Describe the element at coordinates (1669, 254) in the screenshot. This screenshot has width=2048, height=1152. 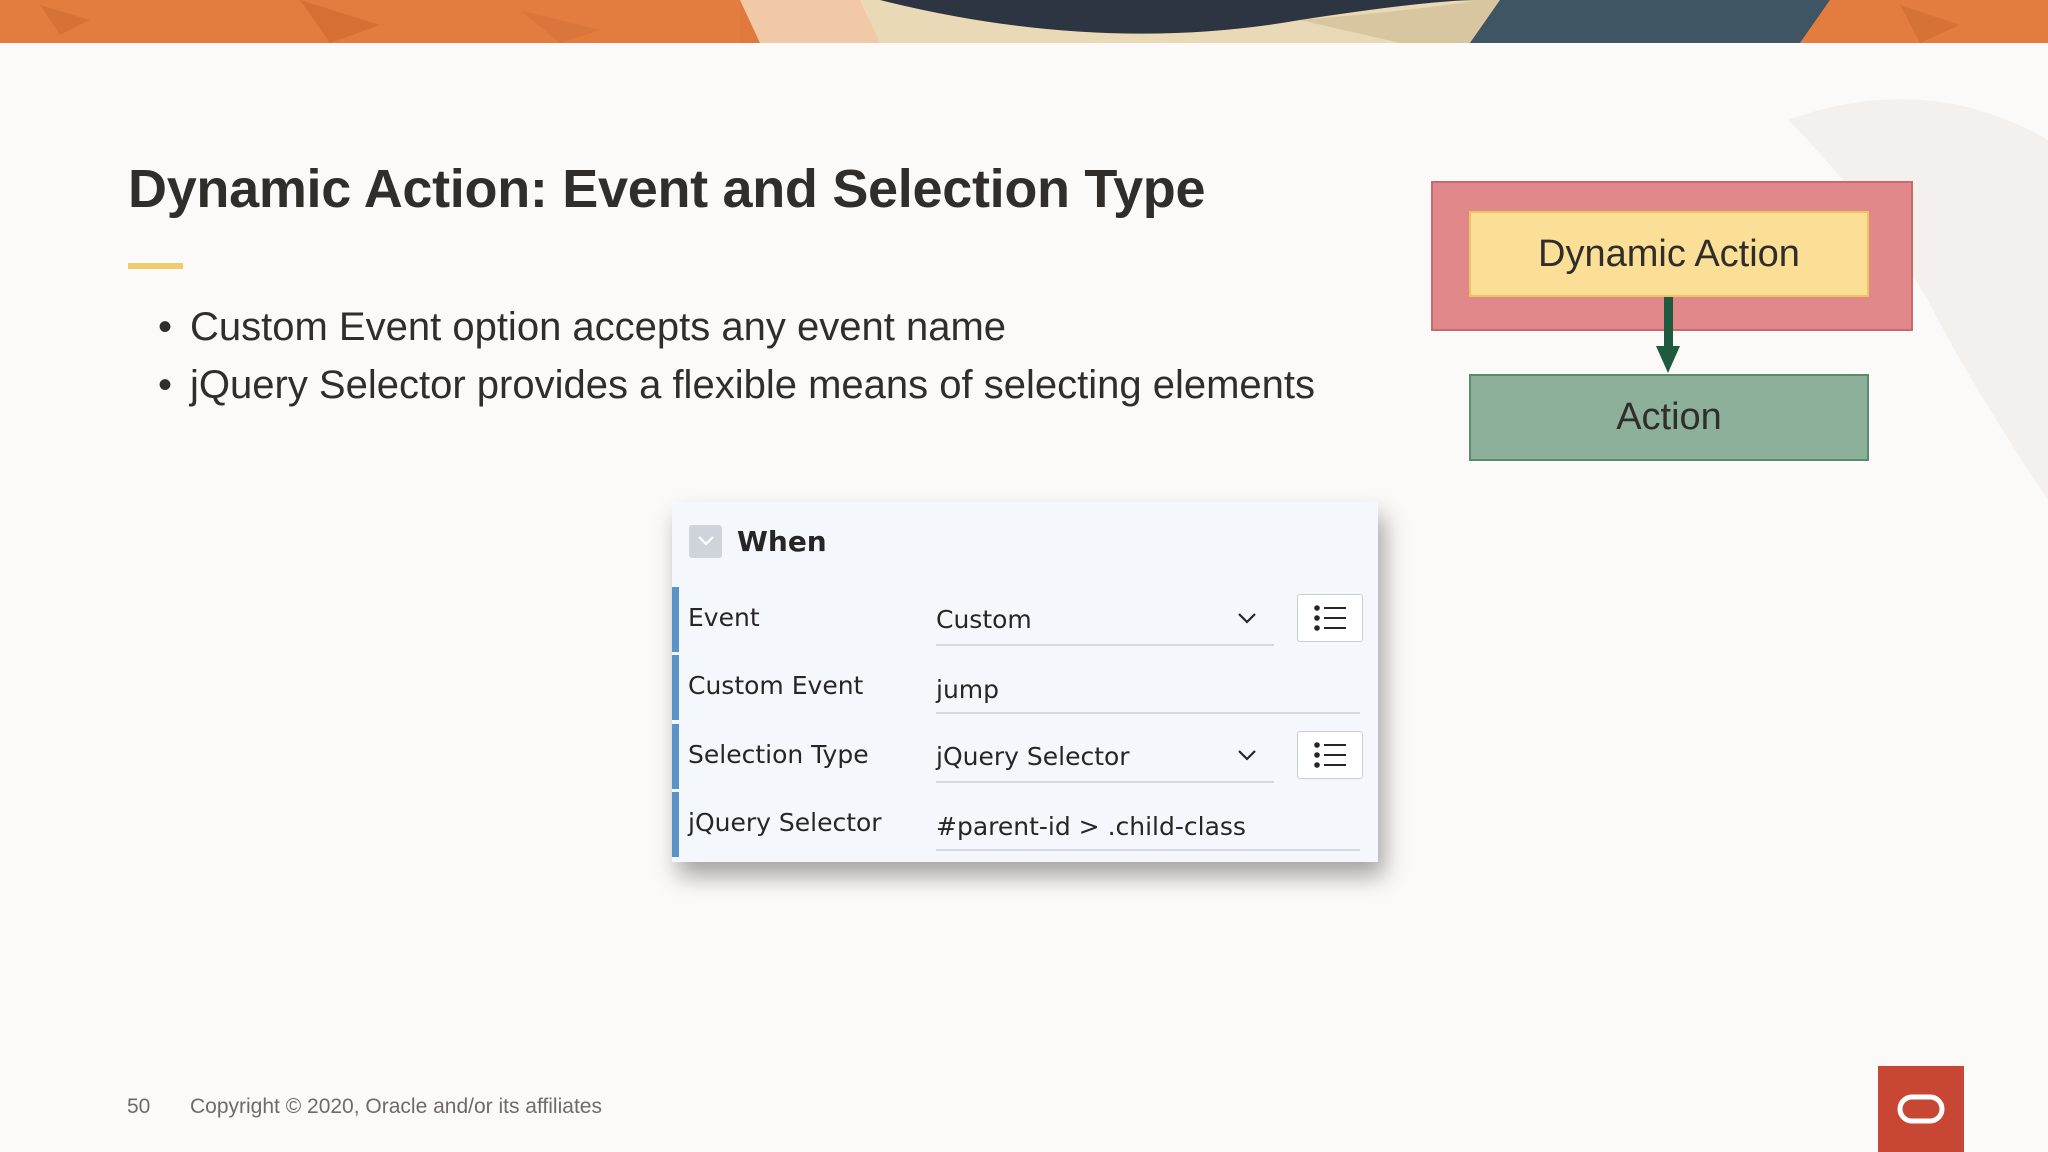
I see `dynamic-action-box: Dynamic Action` at that location.